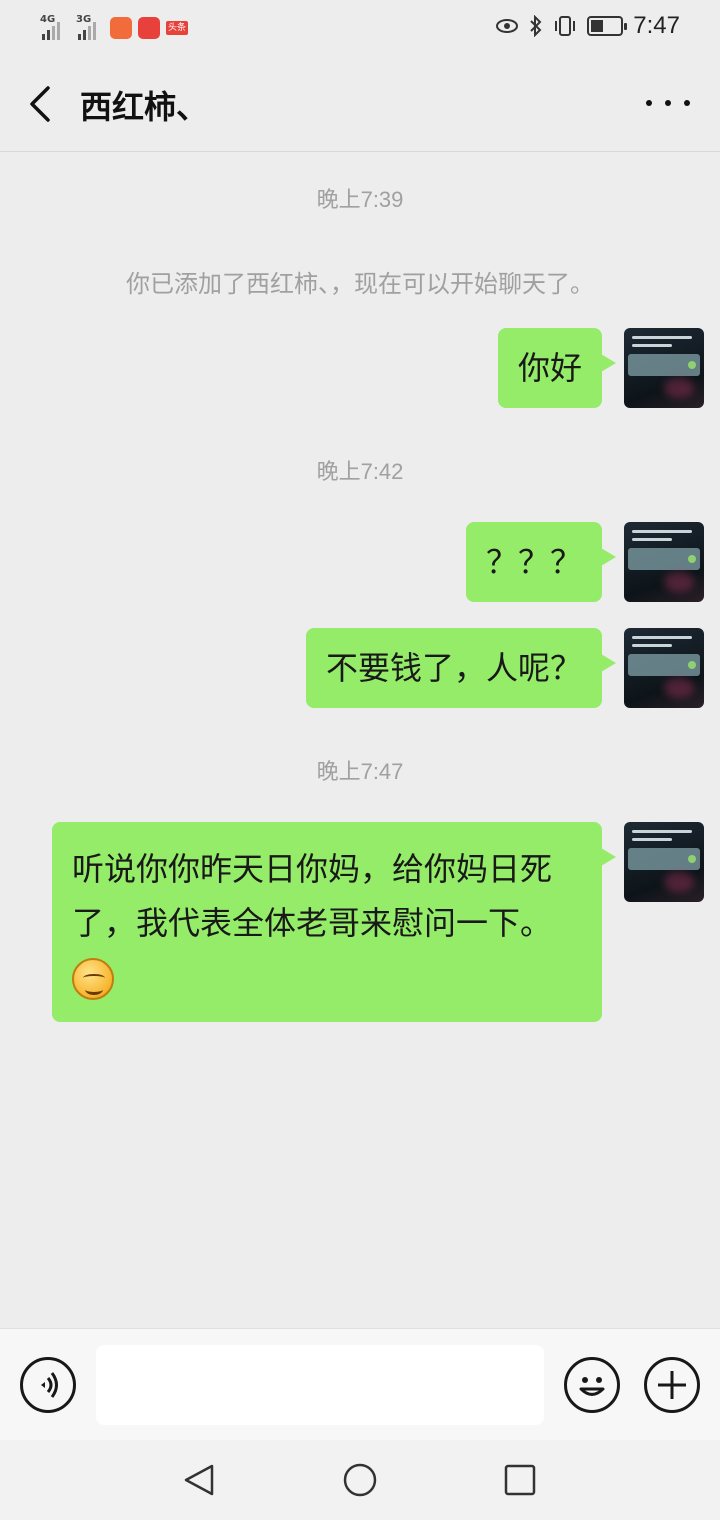 This screenshot has width=720, height=1520. I want to click on status-left: 4G 3G 头条, so click(114, 28).